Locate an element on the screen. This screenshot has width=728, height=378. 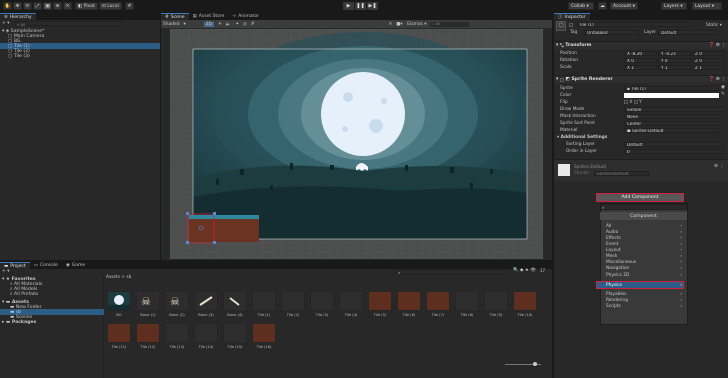
packages-foldout: ▸ ▬ Packages is located at coordinates (19, 322).